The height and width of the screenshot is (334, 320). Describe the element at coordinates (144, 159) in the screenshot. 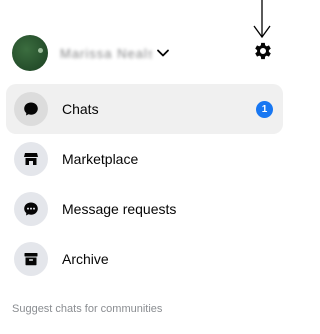

I see `menu-item-marketplace: Marketplace` at that location.